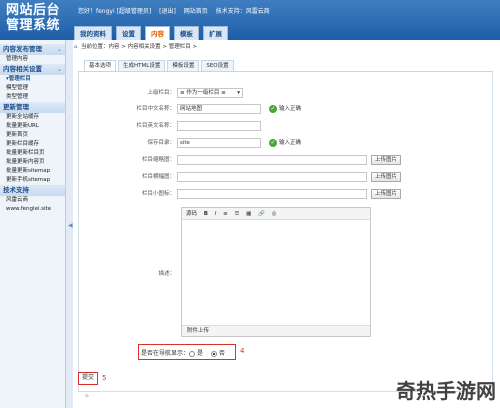 This screenshot has width=500, height=408. Describe the element at coordinates (33, 10) in the screenshot. I see `logo-line-1: 网站后台` at that location.